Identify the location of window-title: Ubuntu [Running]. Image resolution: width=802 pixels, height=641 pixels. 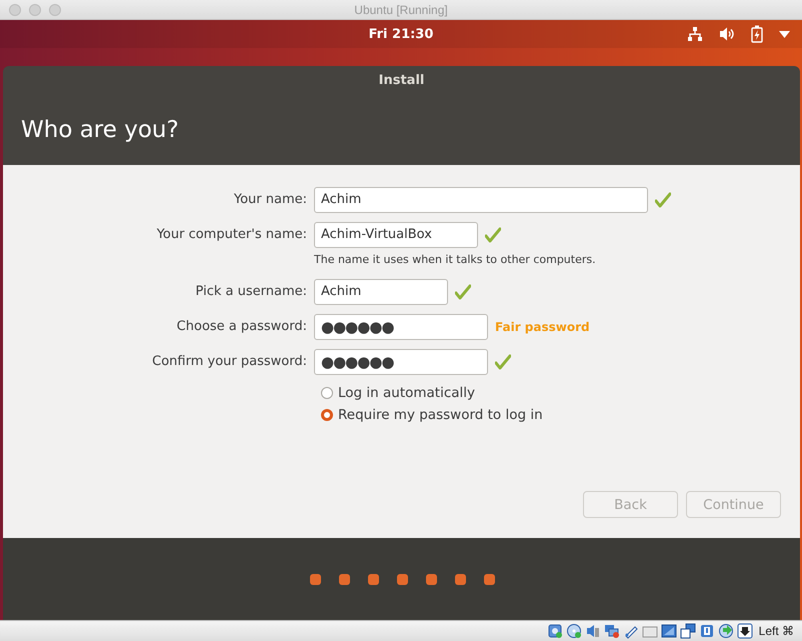
(401, 9).